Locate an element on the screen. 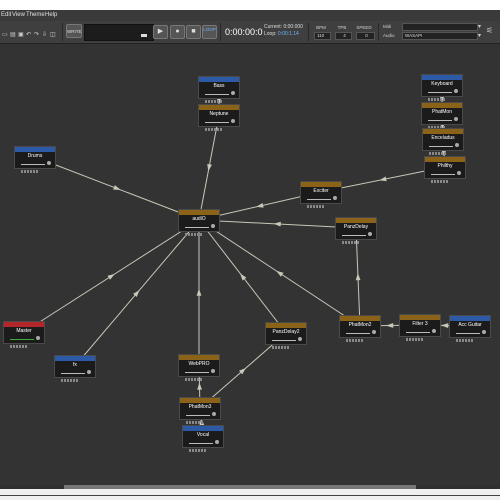 The width and height of the screenshot is (500, 500). node-phatmon3: PhatMon3 is located at coordinates (200, 410).